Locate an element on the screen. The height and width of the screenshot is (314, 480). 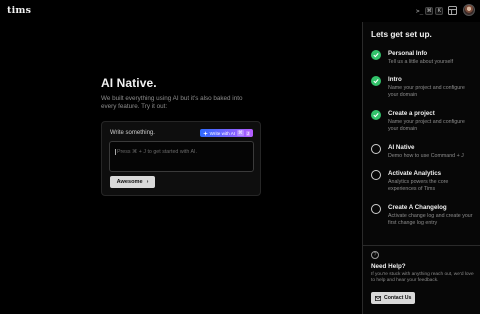
contact-us-button: Contact Us is located at coordinates (393, 298).